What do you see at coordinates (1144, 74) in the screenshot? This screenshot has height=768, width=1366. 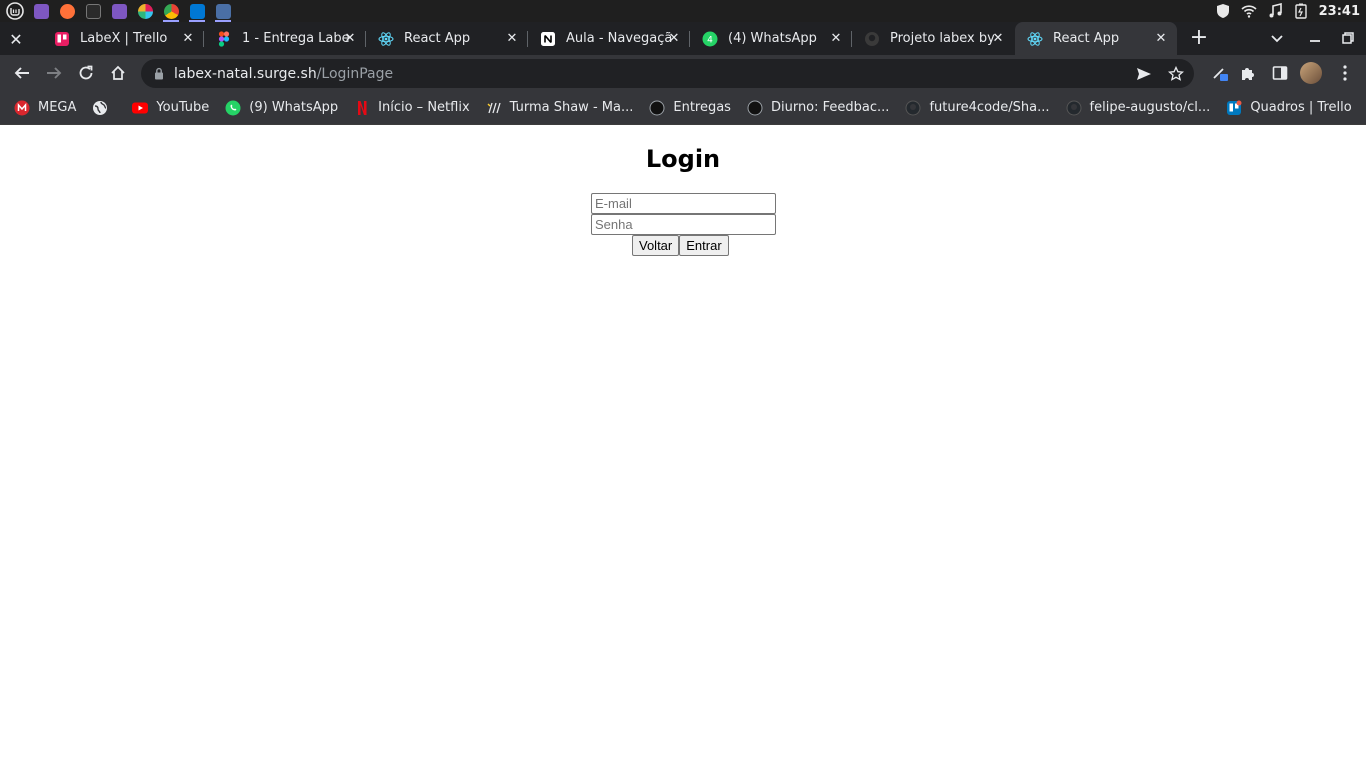 I see `send-to-devices-icon` at bounding box center [1144, 74].